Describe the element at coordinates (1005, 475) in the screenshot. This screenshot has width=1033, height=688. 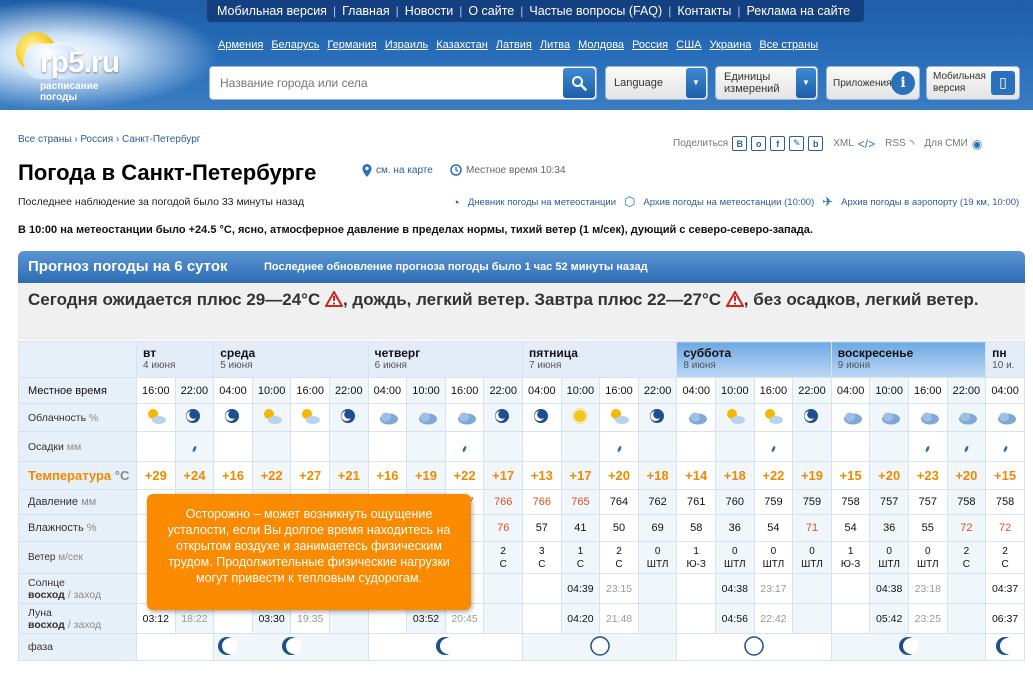
I see `temperature-cell: +15` at that location.